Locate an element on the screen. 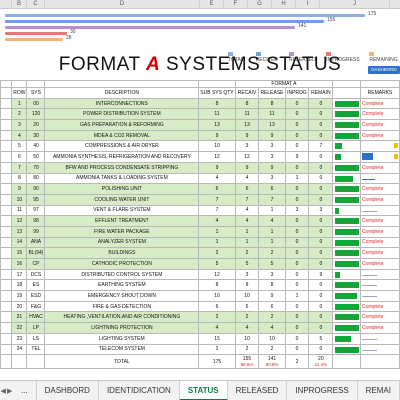 This screenshot has height=400, width=400. sub-sys-cell: 6 is located at coordinates (217, 306).